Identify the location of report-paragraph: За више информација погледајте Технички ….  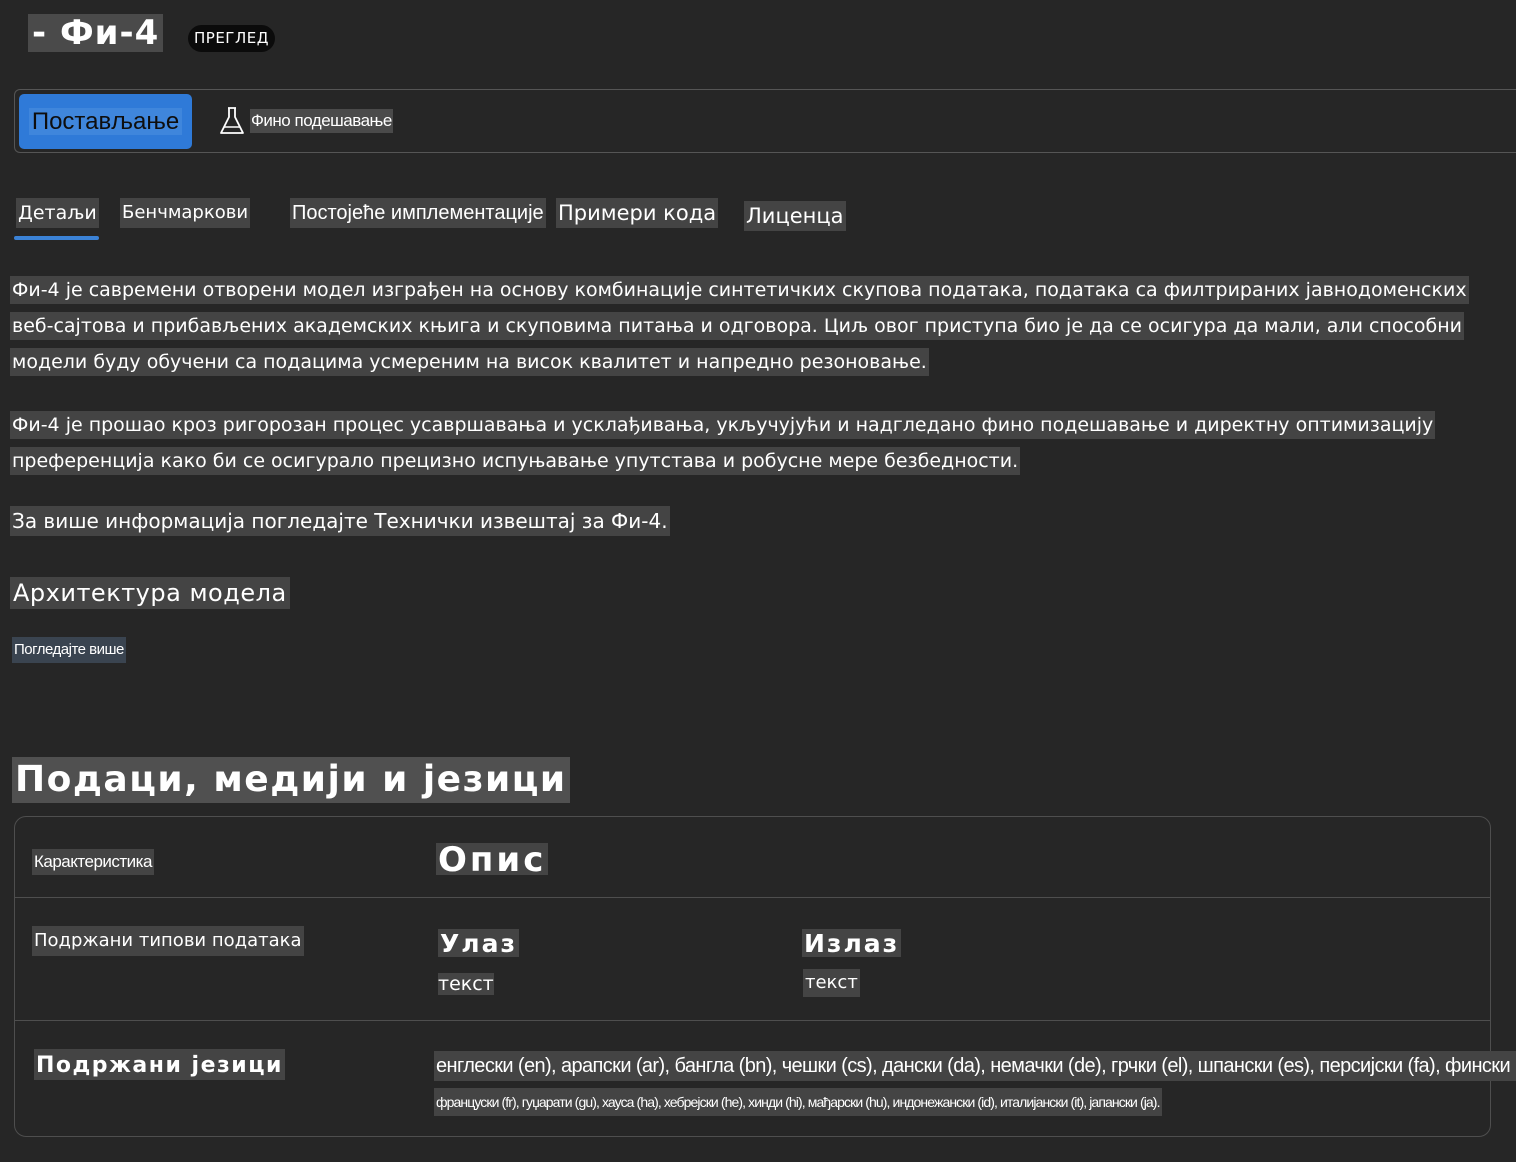
(745, 521).